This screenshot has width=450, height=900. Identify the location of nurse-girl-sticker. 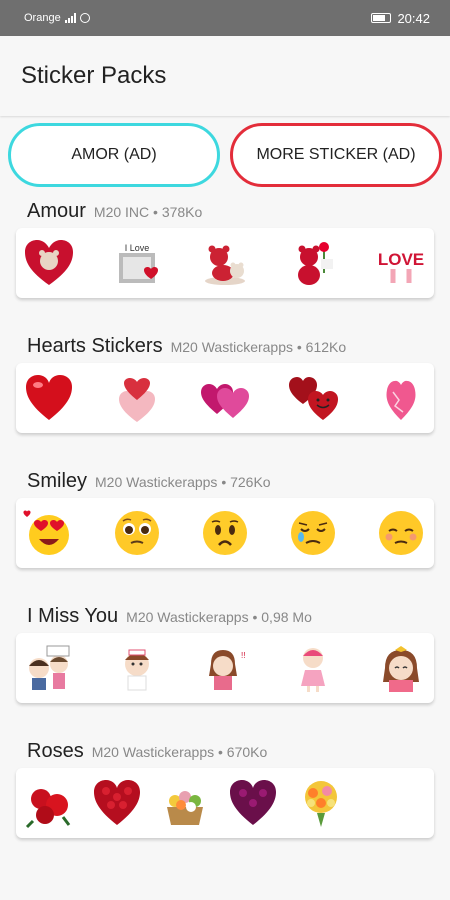
(137, 668).